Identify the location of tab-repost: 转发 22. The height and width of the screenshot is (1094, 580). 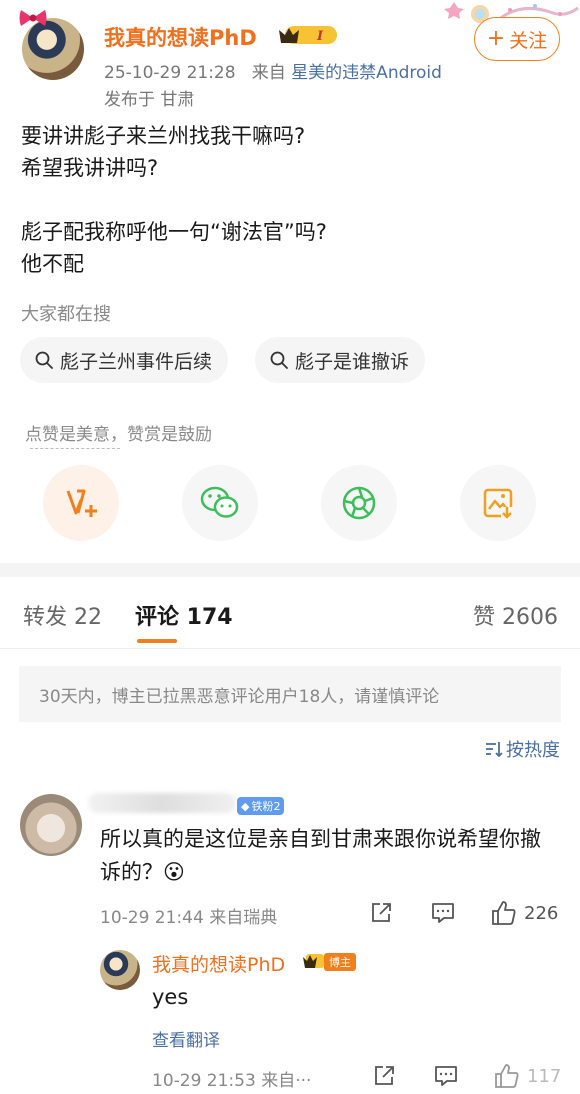
(62, 615).